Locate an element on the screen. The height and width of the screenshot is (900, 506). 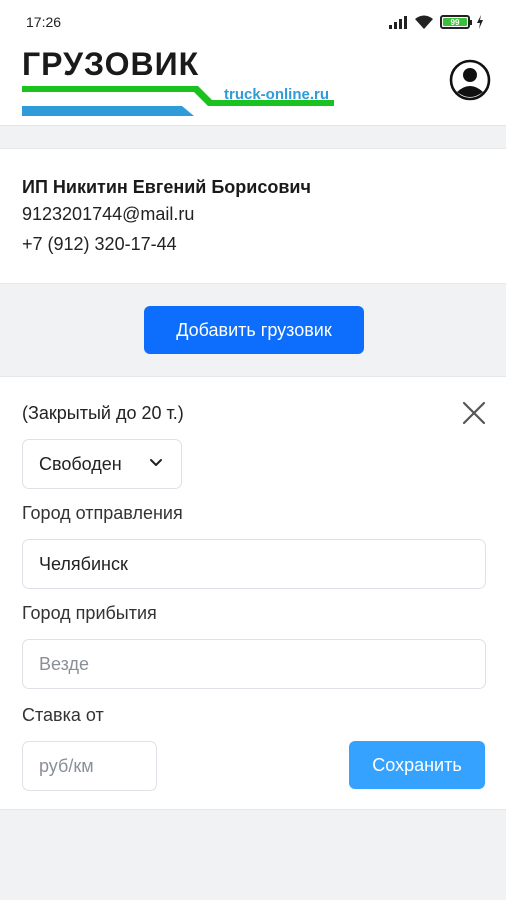
battery-level-text: 99 is located at coordinates (455, 22).